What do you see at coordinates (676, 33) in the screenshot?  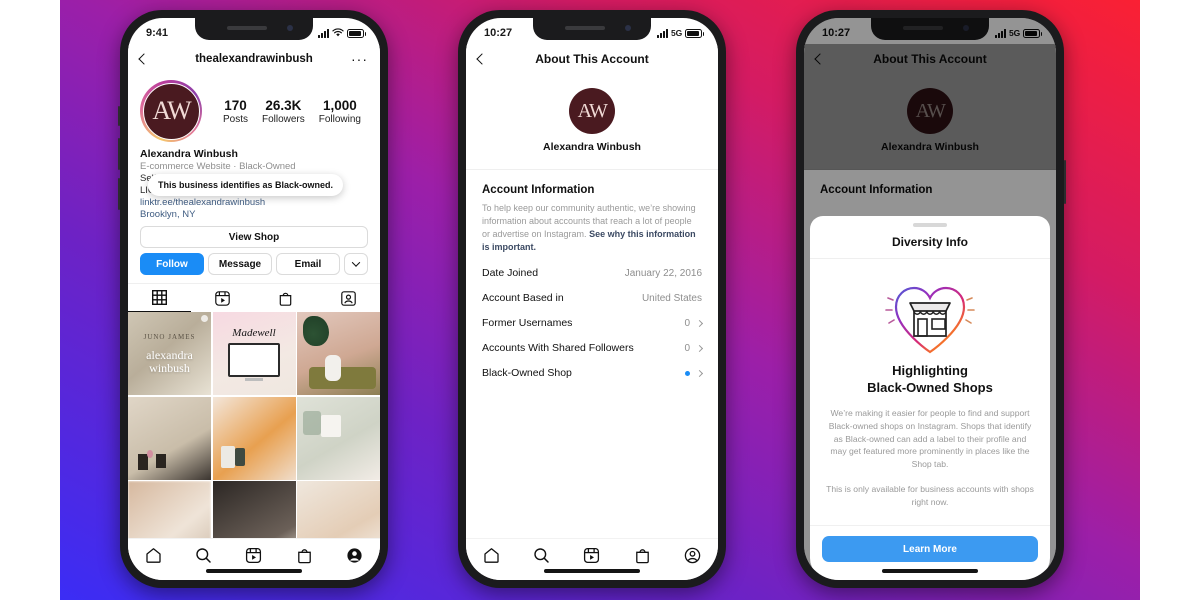 I see `network-label: 5G` at bounding box center [676, 33].